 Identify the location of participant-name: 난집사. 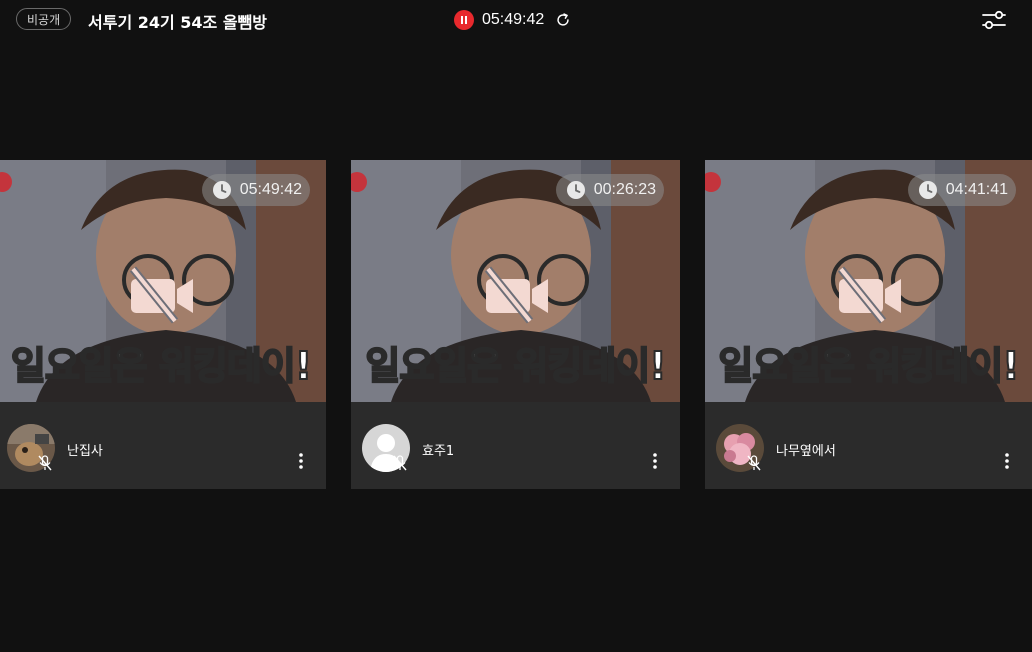
(85, 451).